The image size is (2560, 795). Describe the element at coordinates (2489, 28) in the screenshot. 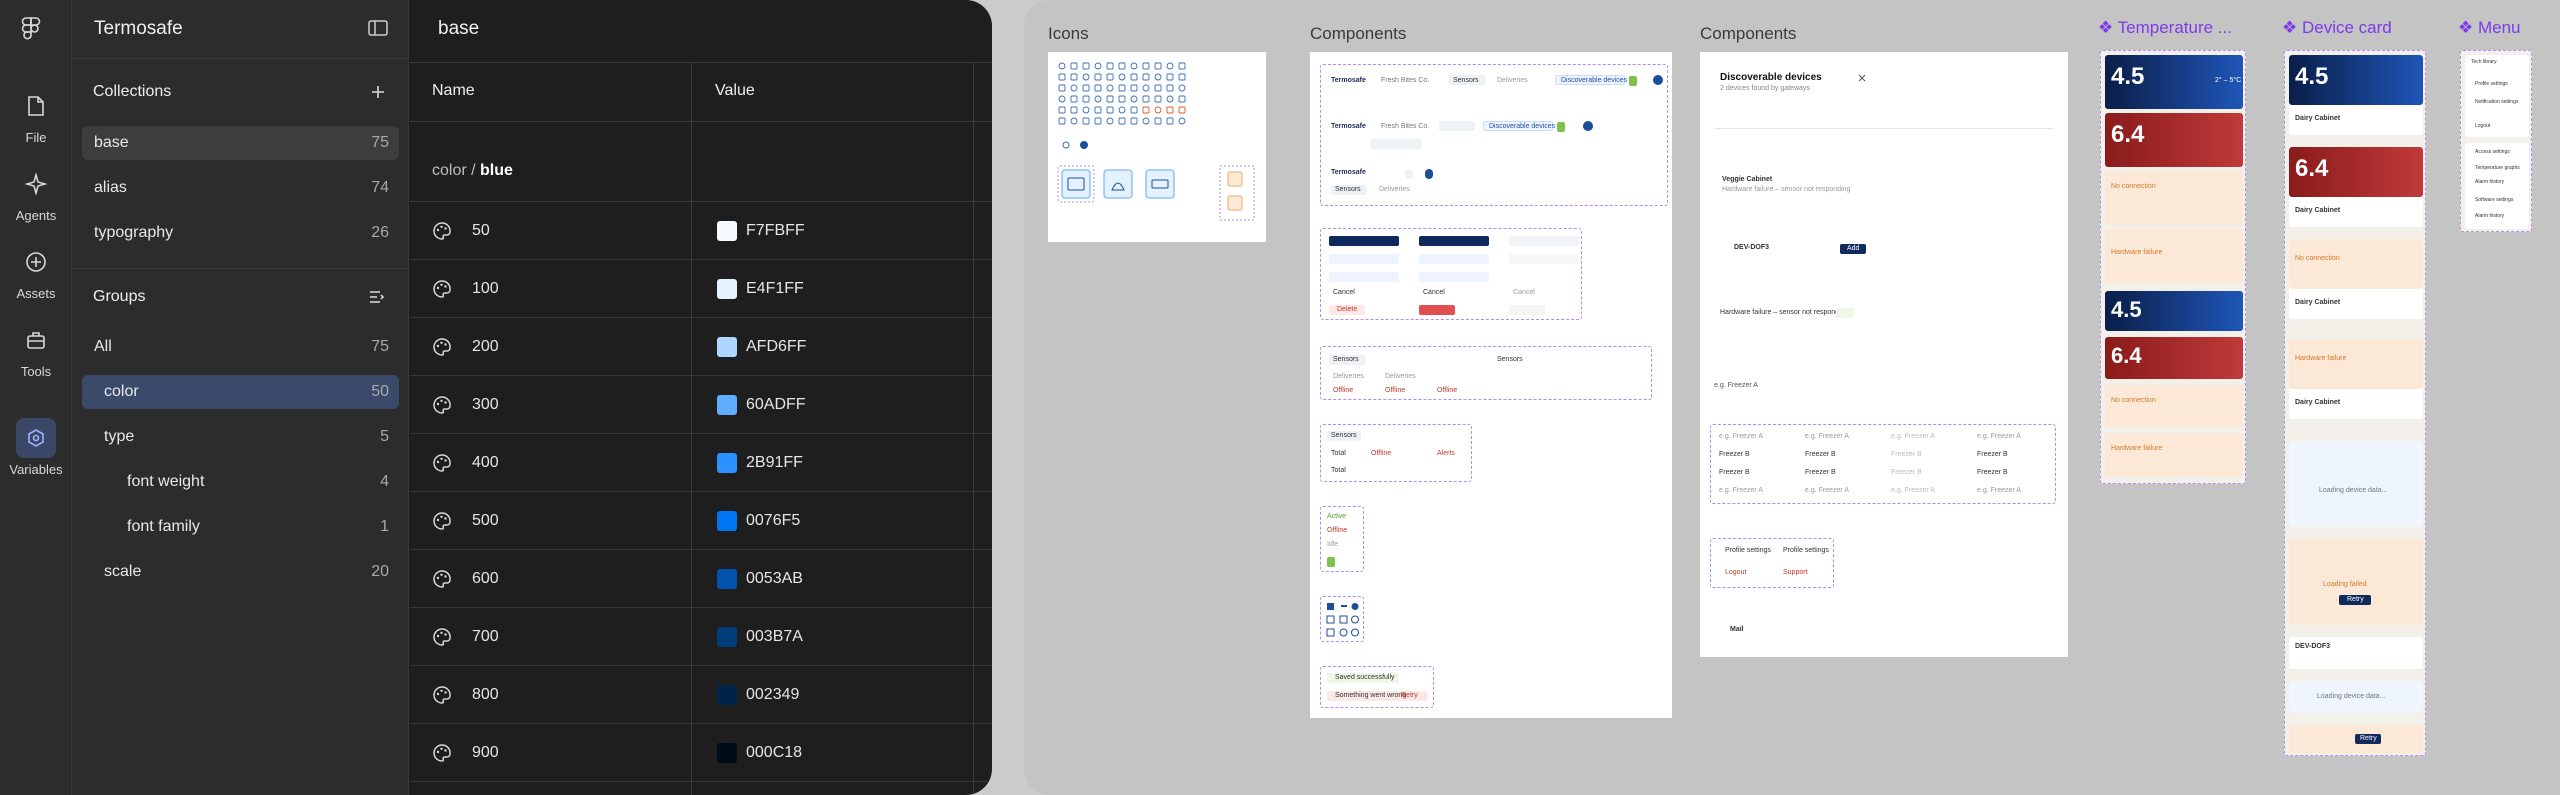

I see `frame-label-menu: ❖ Menu` at that location.